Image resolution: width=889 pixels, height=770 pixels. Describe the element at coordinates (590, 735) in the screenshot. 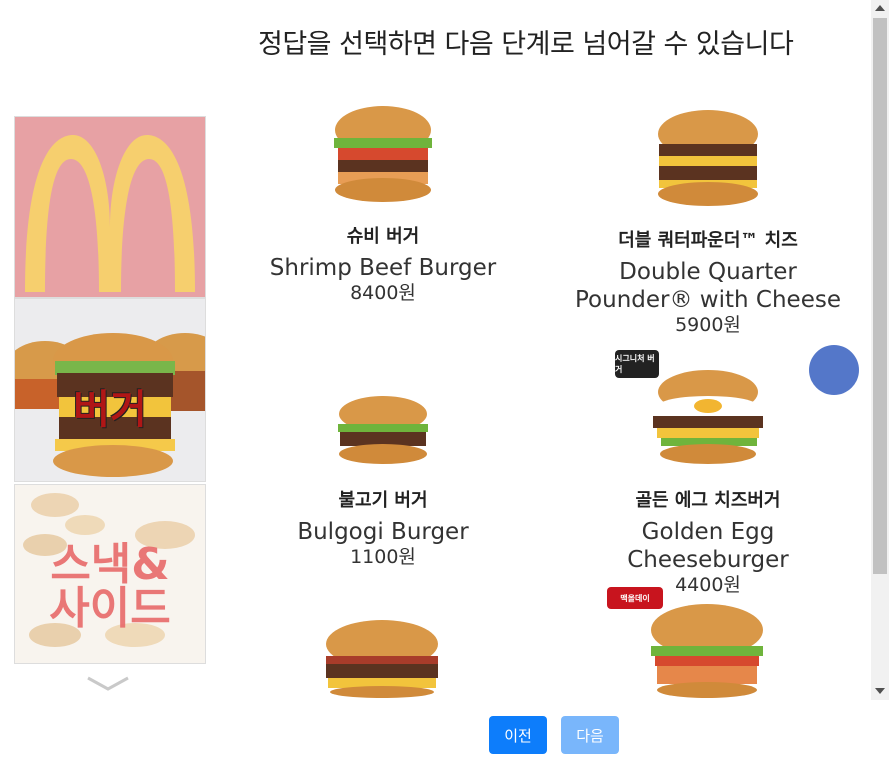

I see `next-button: 다음` at that location.